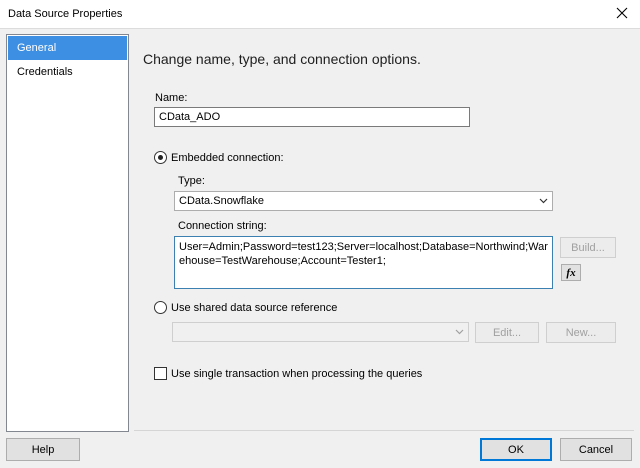 This screenshot has height=468, width=640. I want to click on cancel-button: Cancel, so click(596, 449).